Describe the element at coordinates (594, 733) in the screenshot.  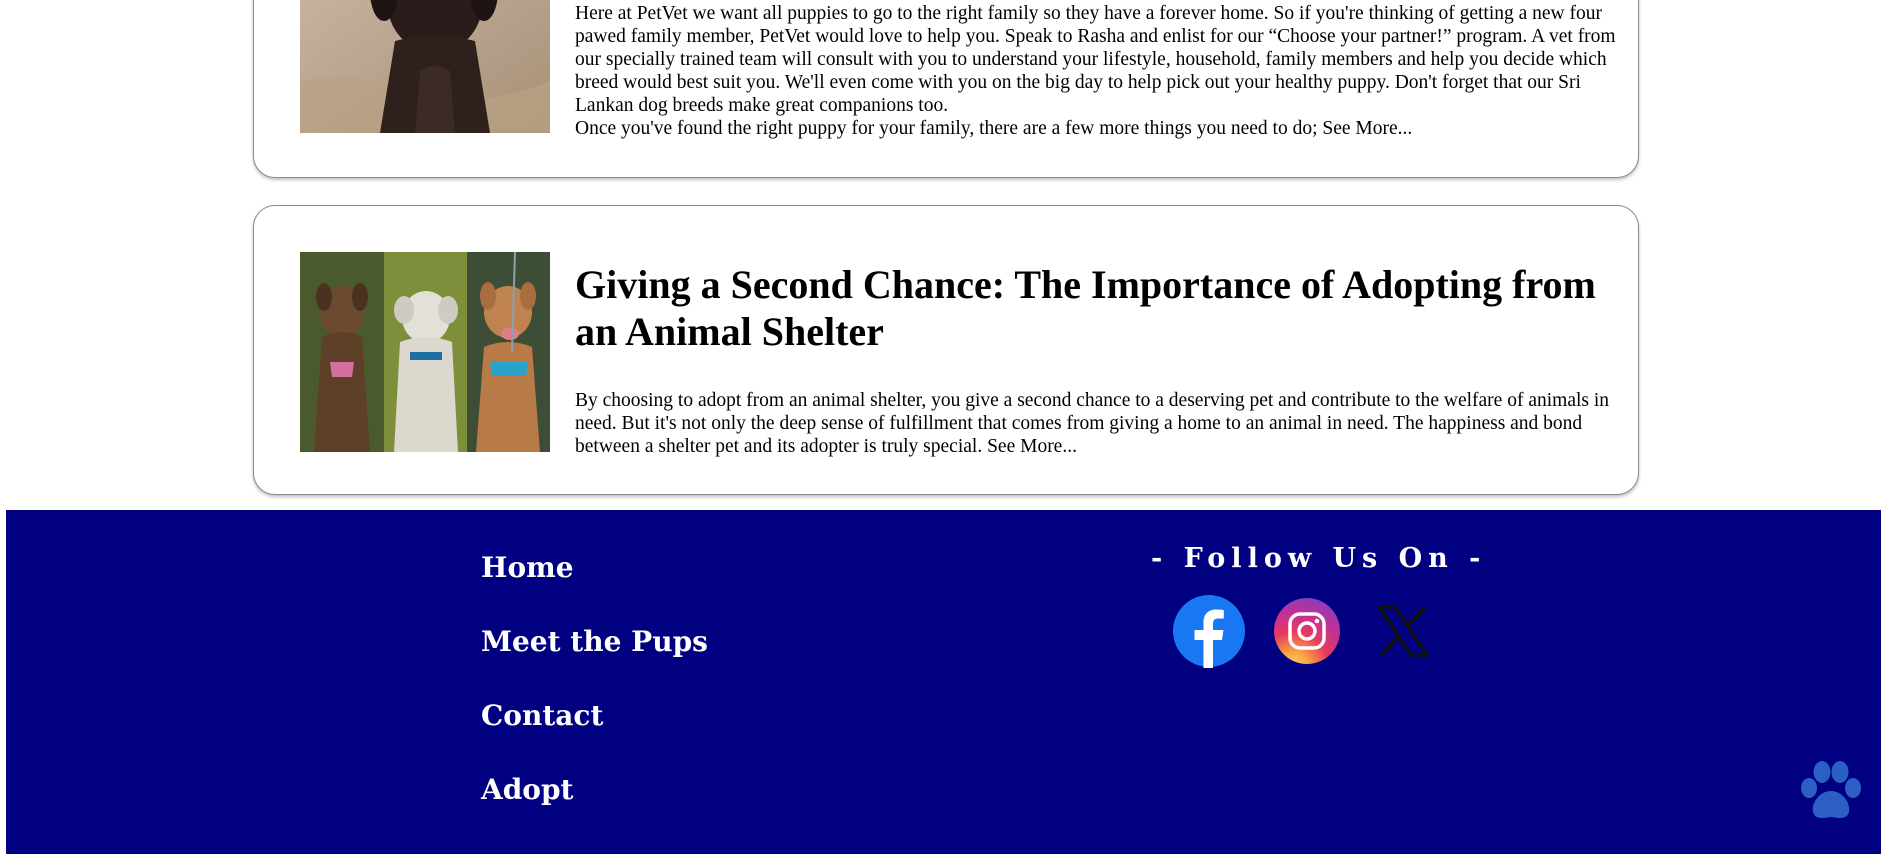
I see `footer-link-contact: Contact` at that location.